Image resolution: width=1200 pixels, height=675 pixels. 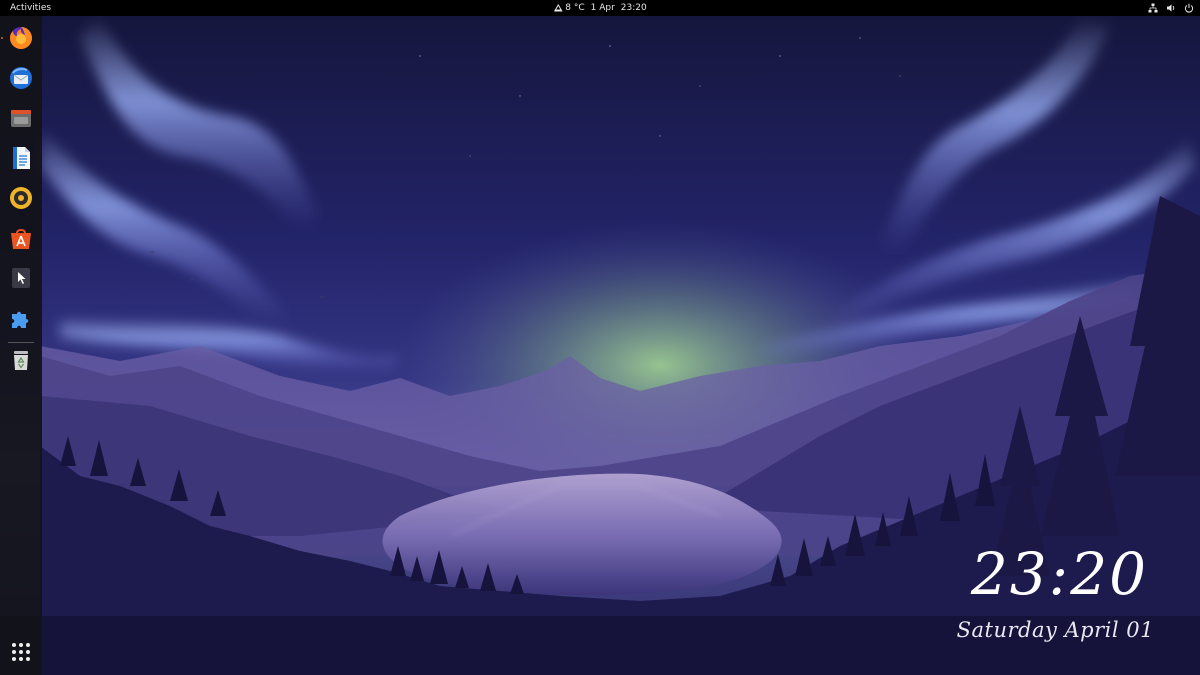 What do you see at coordinates (1189, 8) in the screenshot?
I see `power-icon` at bounding box center [1189, 8].